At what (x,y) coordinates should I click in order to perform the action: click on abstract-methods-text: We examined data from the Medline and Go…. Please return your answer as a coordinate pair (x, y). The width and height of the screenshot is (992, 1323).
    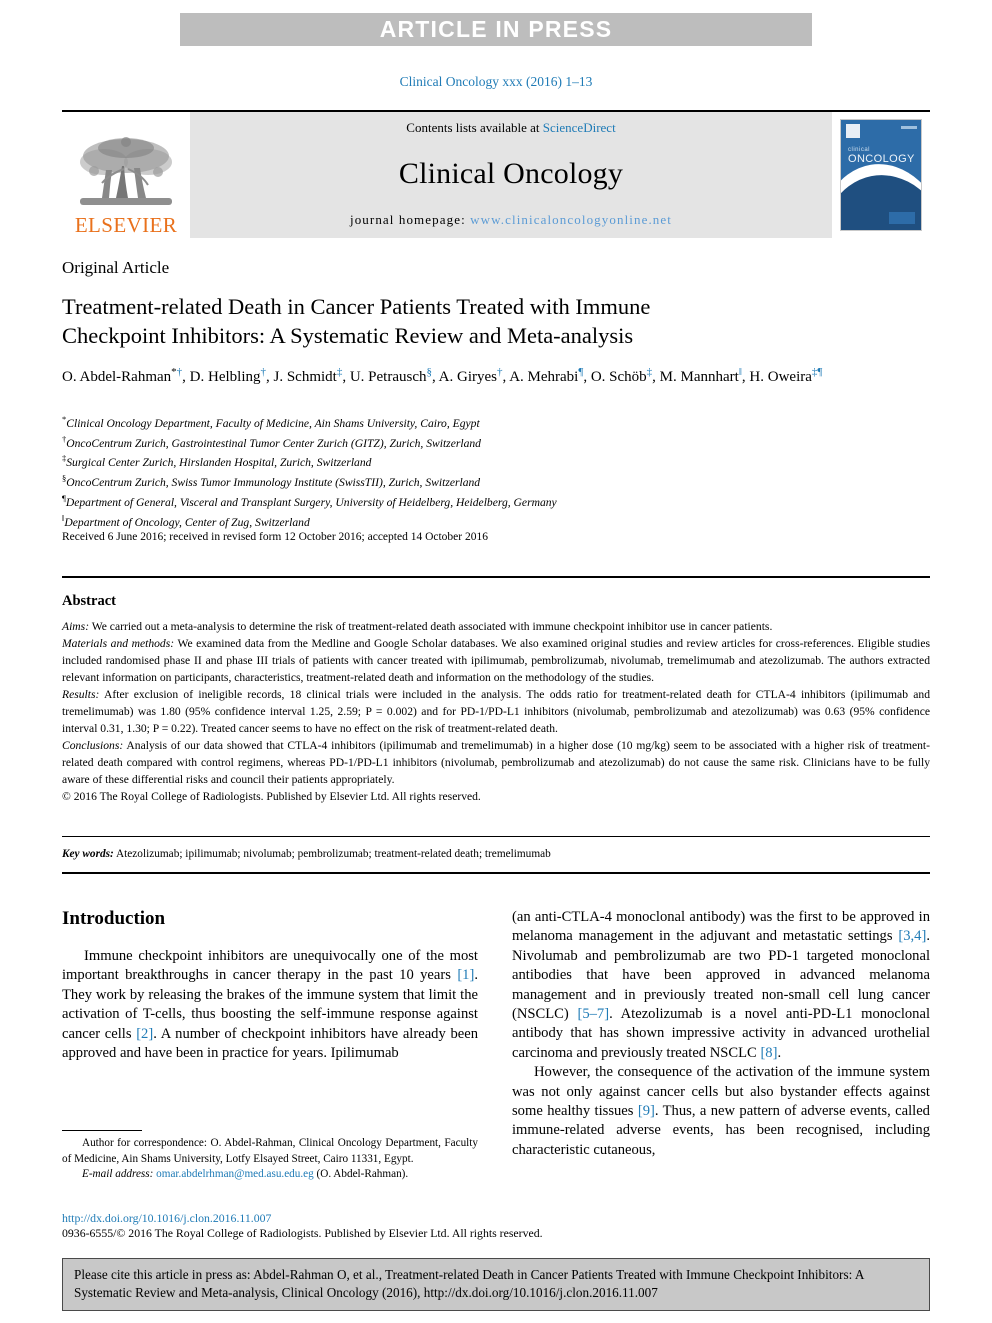
    Looking at the image, I should click on (496, 661).